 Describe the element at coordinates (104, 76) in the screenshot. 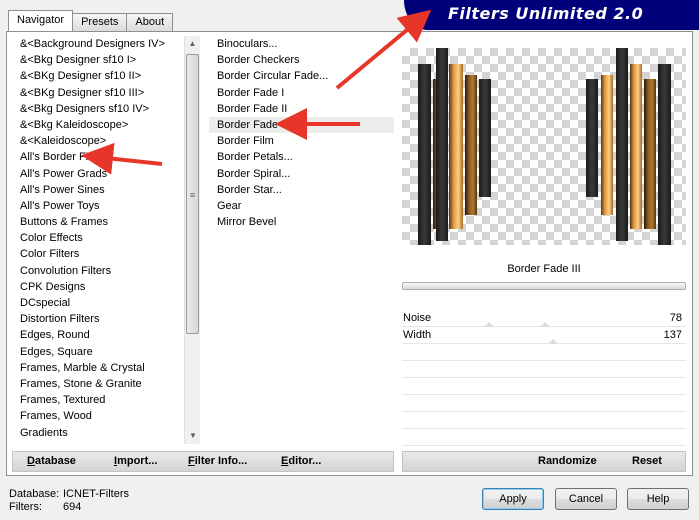

I see `category-item: &<BKg Designer sf10 II>` at that location.